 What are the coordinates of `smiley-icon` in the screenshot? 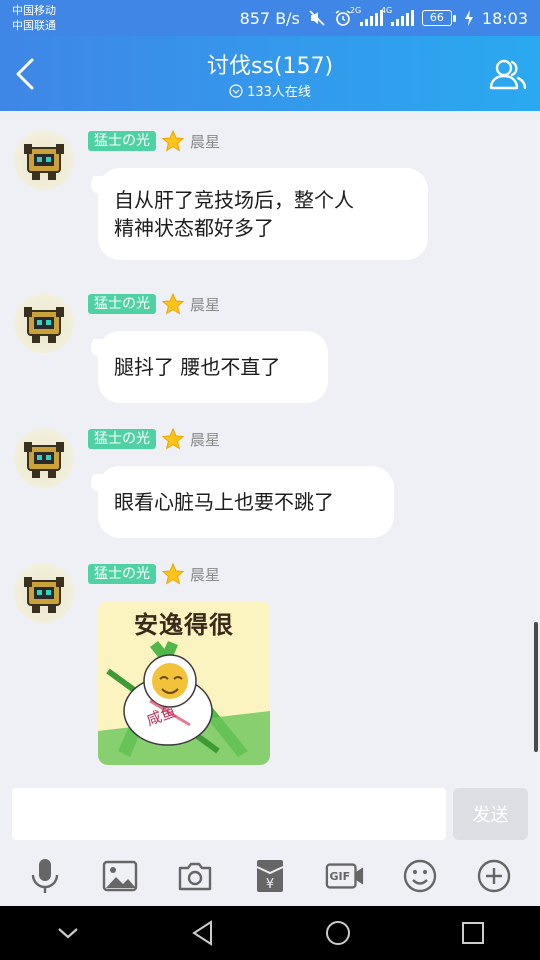 It's located at (419, 876).